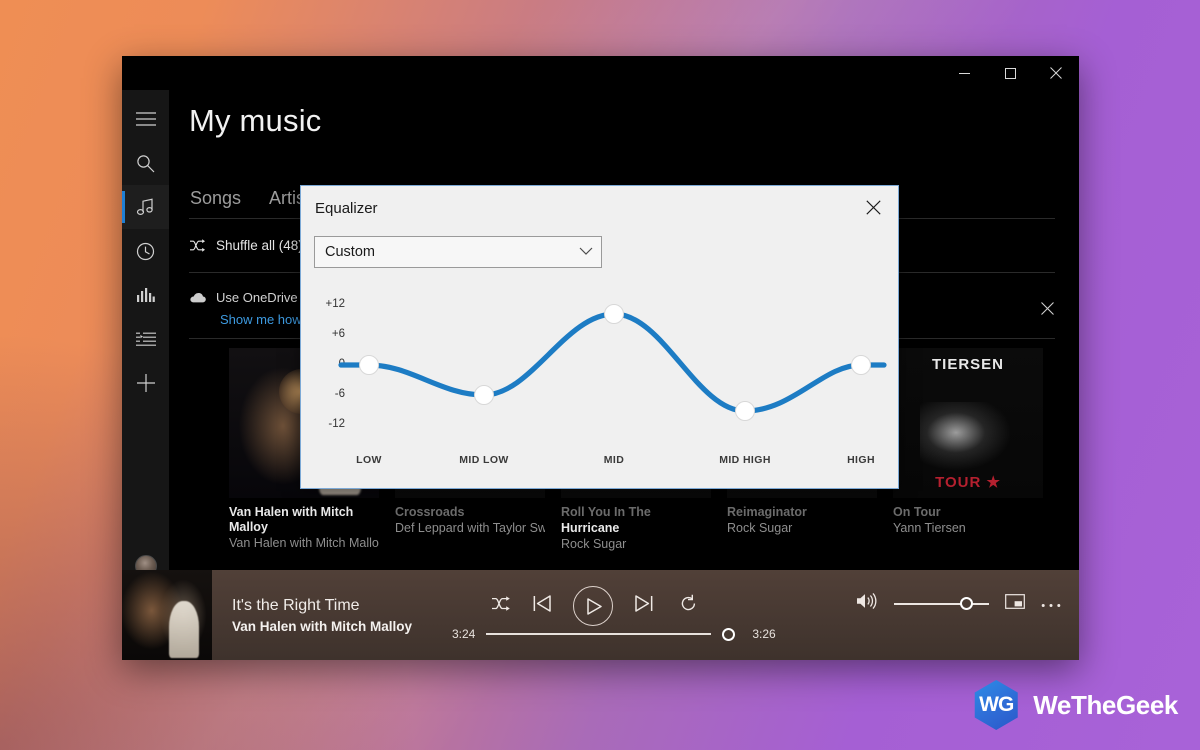  Describe the element at coordinates (729, 634) in the screenshot. I see `seek-knob` at that location.